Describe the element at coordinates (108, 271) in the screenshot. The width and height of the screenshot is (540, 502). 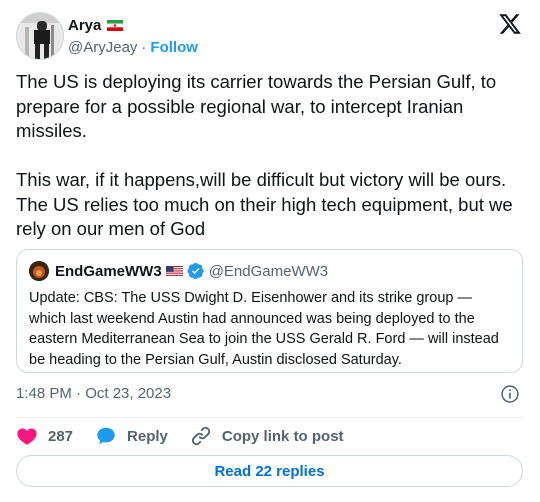
I see `quoted-author-name: EndGameWW3` at that location.